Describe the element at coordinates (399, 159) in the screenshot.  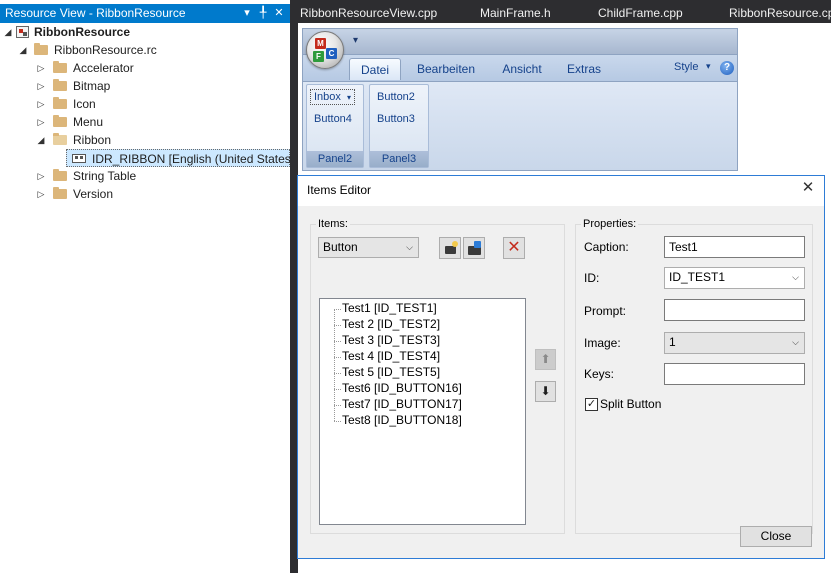
I see `panel-caption: Panel3` at that location.